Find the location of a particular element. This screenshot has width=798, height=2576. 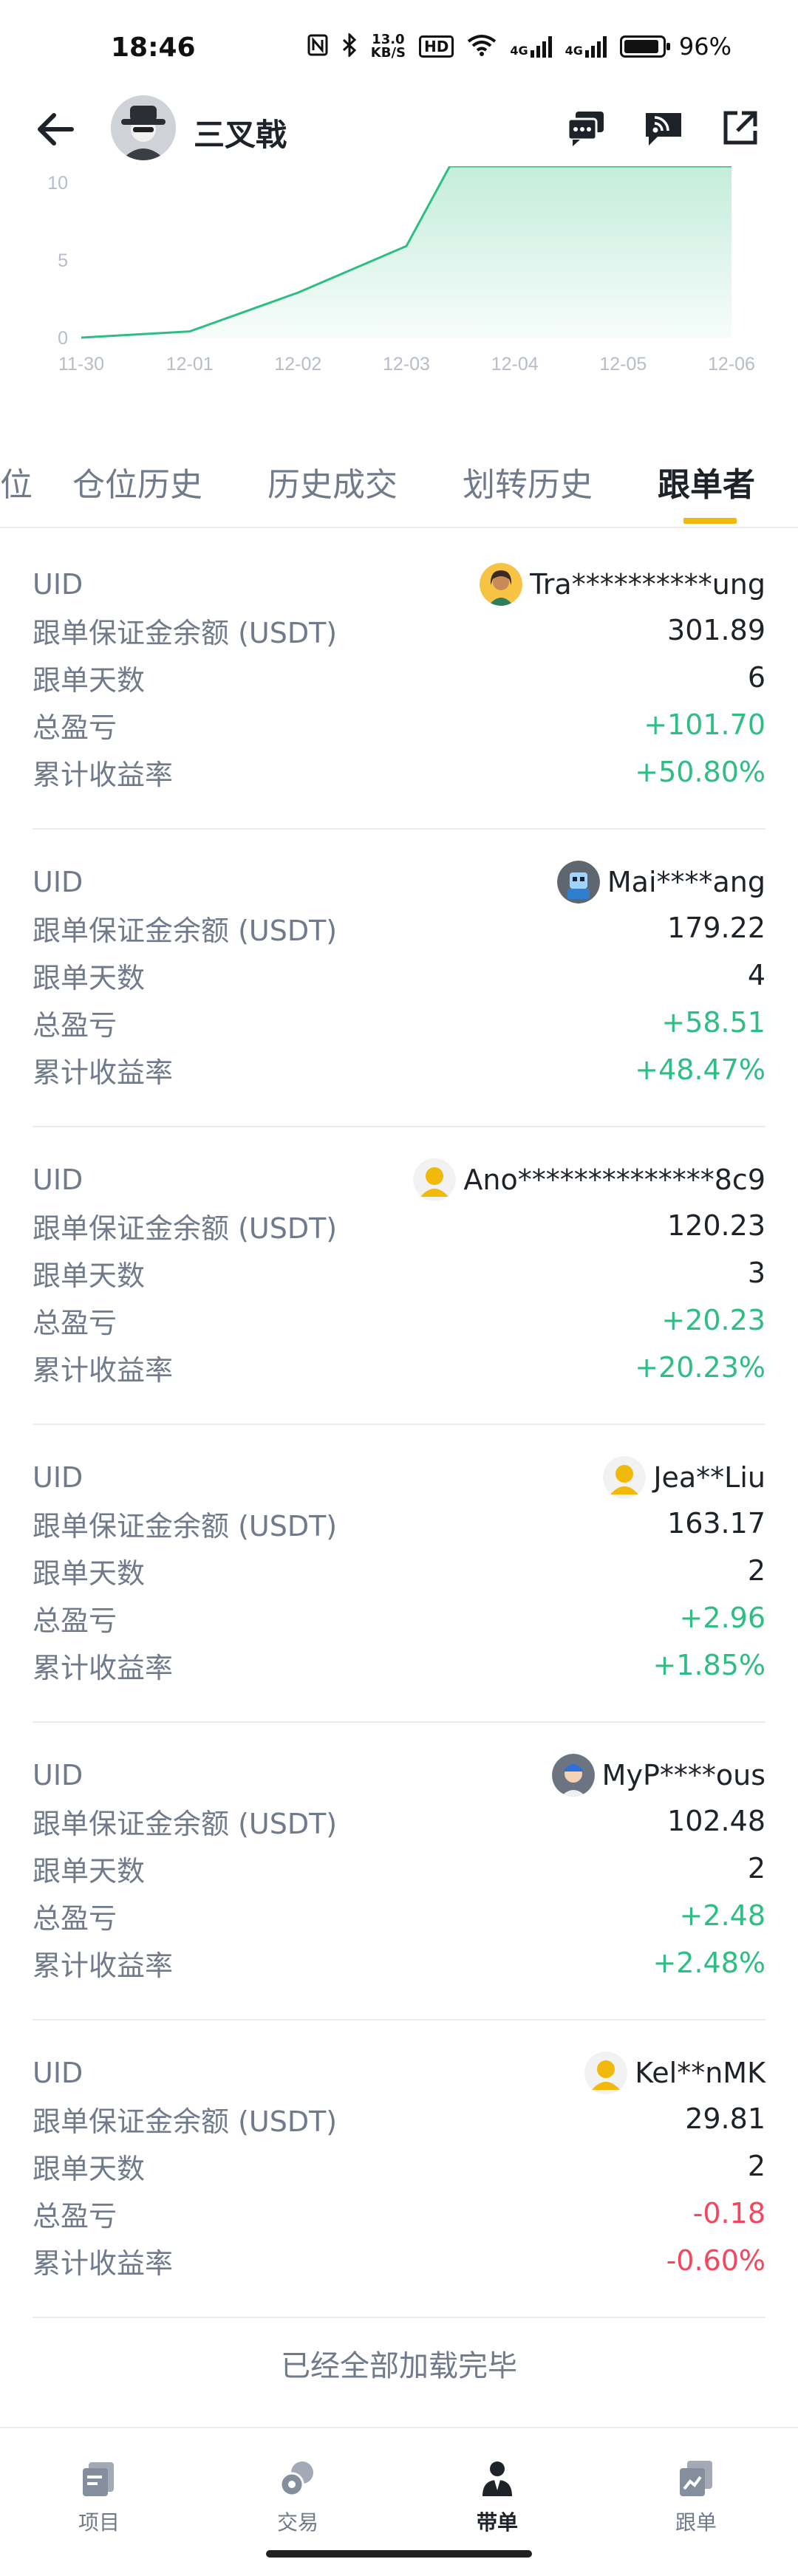

tab-trade-history: 历史成交 is located at coordinates (332, 482).